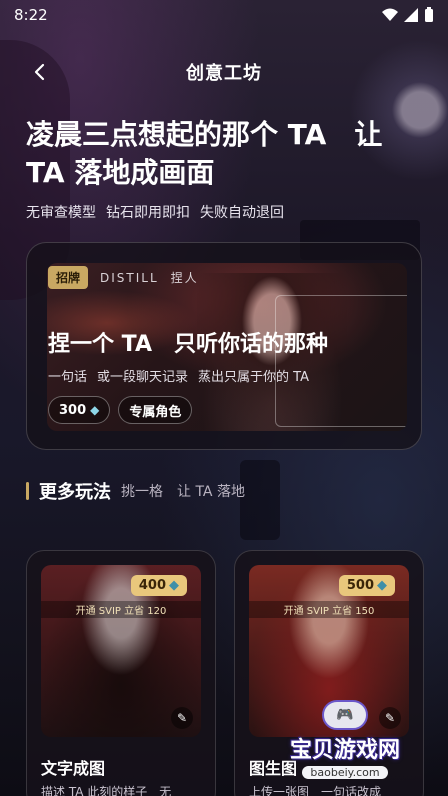 Image resolution: width=448 pixels, height=796 pixels. I want to click on feature-tag-row: 招牌 DISTILL 捏人, so click(123, 277).